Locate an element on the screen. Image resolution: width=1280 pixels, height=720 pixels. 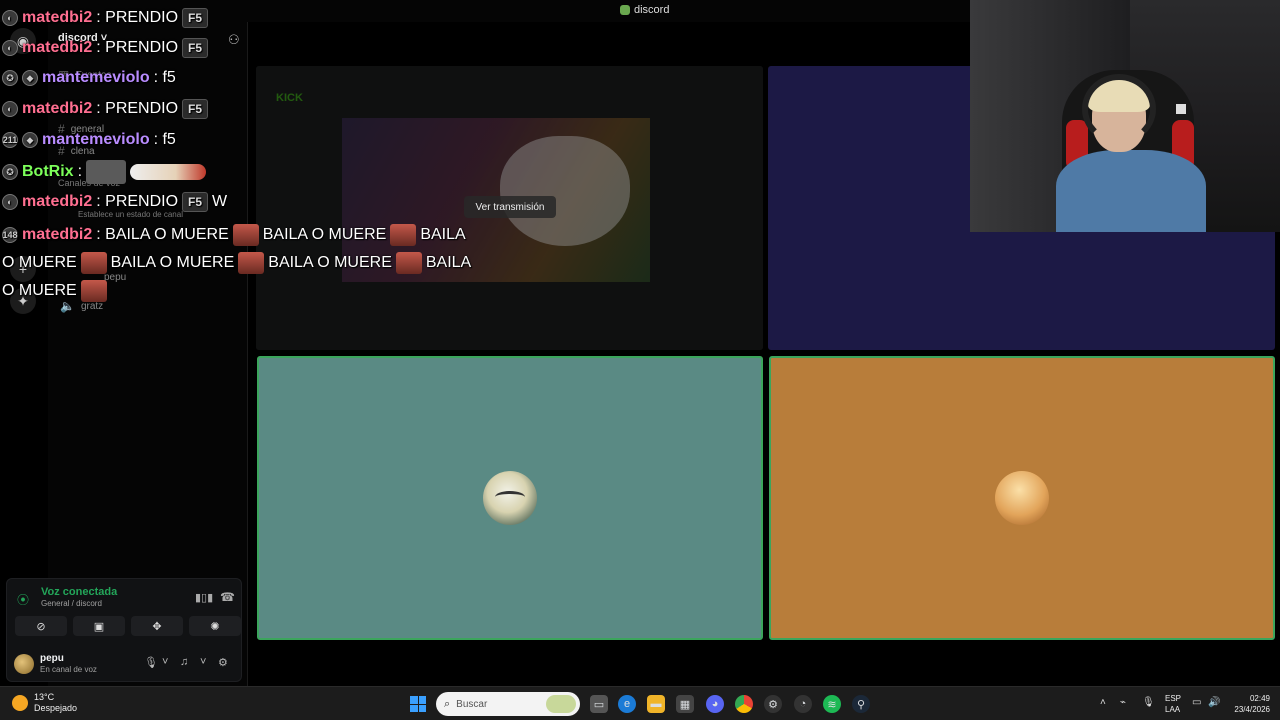
window-title: discord is located at coordinates (644, 10).